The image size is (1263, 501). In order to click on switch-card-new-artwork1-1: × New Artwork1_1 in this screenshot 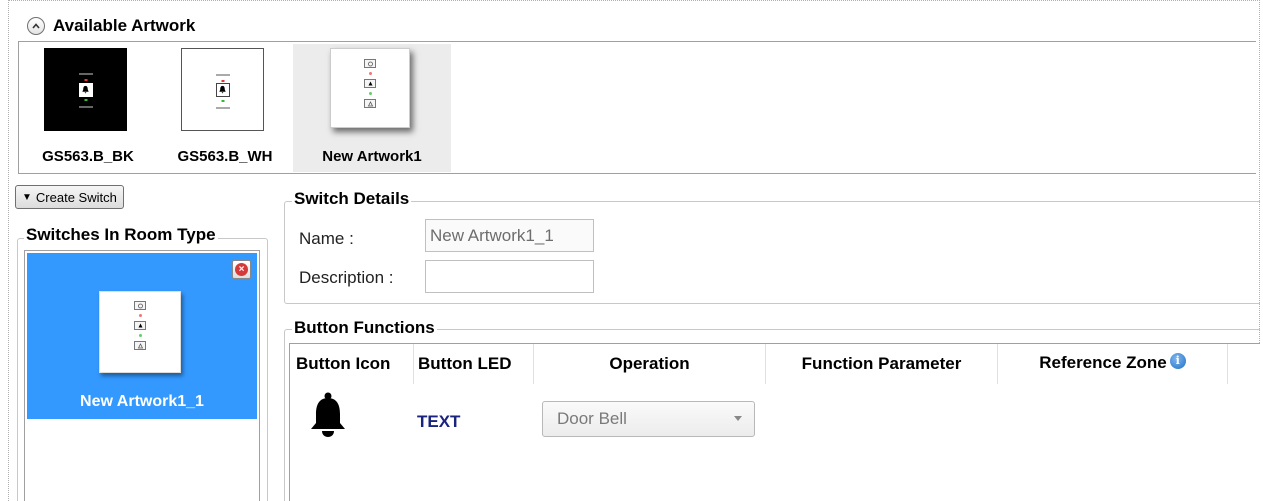, I will do `click(142, 336)`.